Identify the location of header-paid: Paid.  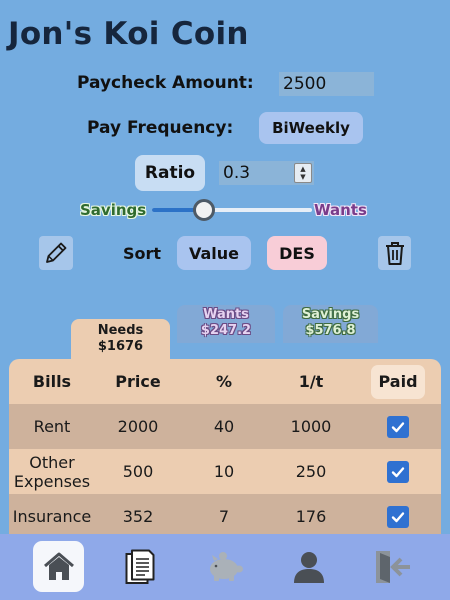
(398, 381).